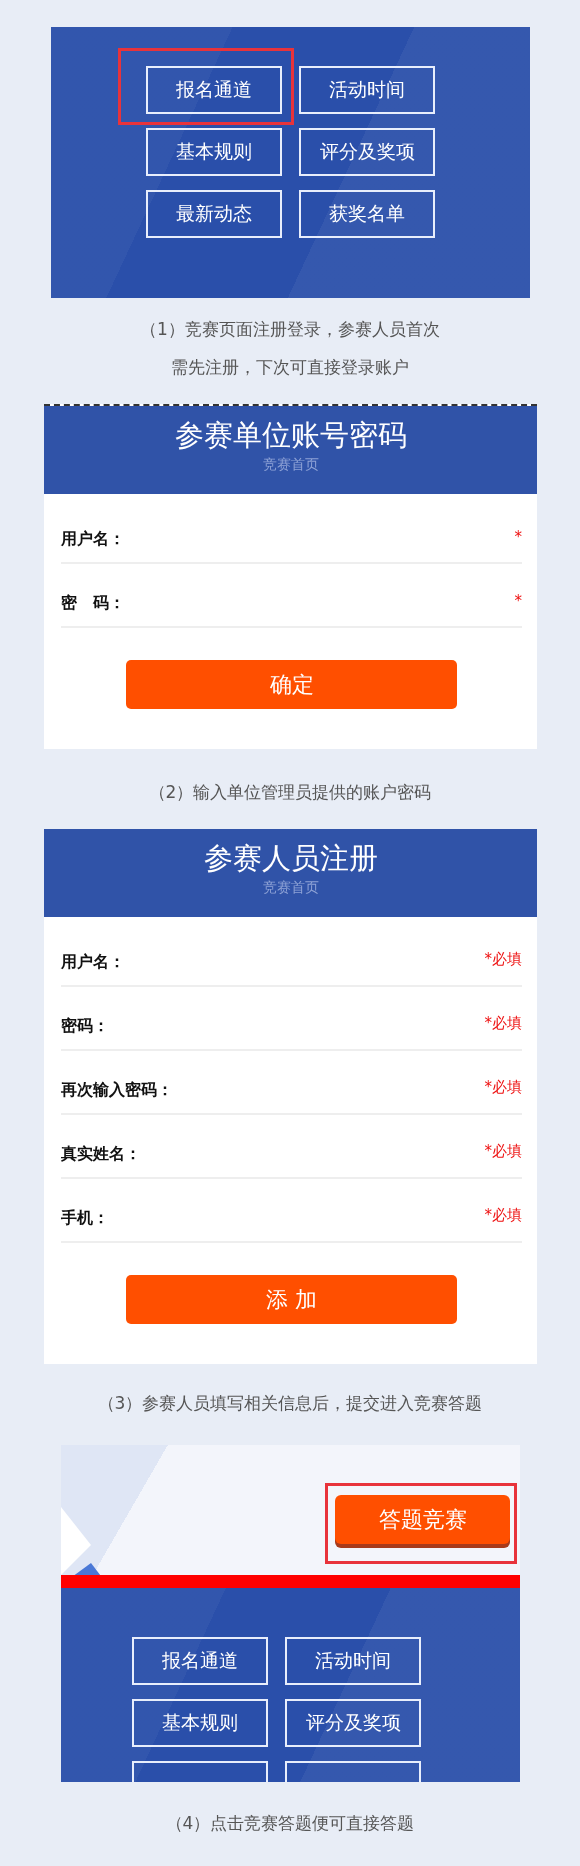  What do you see at coordinates (85, 1218) in the screenshot?
I see `field-label: 手机：` at bounding box center [85, 1218].